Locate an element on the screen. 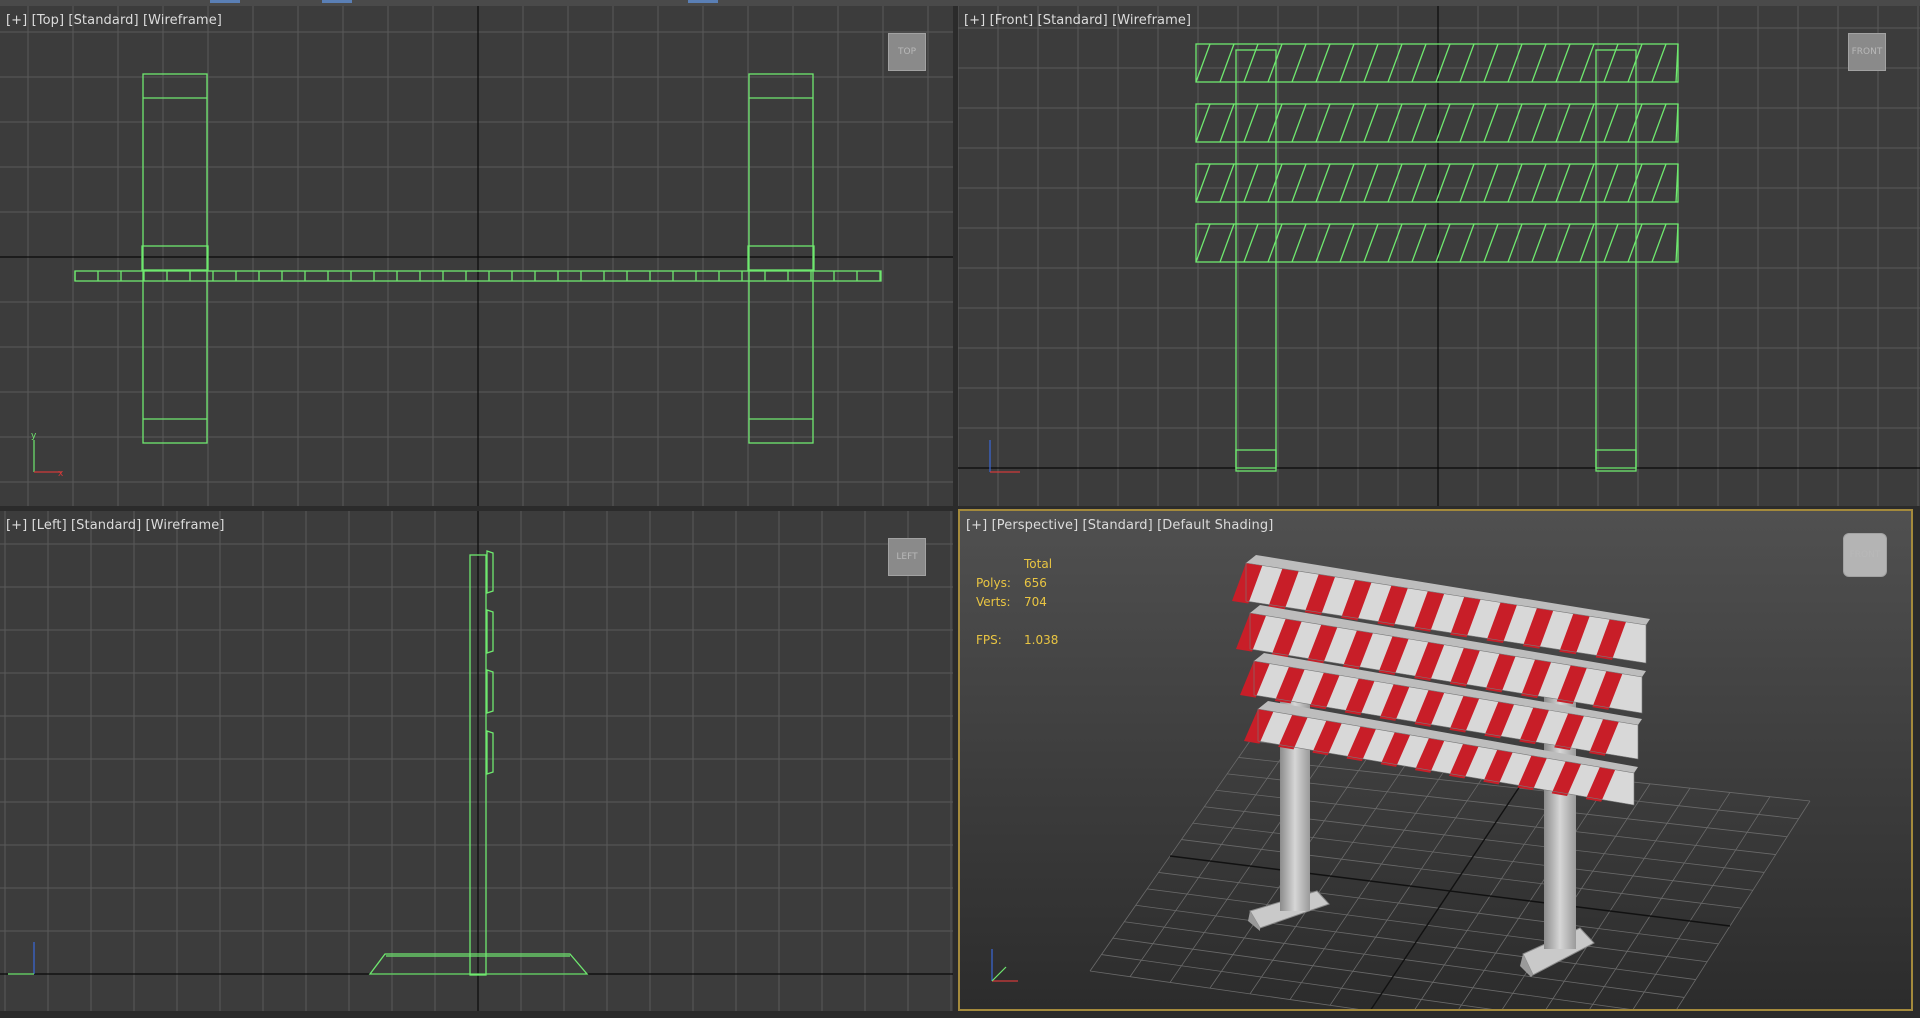 The width and height of the screenshot is (1920, 1018). view-cube-icon: LEFT is located at coordinates (907, 557).